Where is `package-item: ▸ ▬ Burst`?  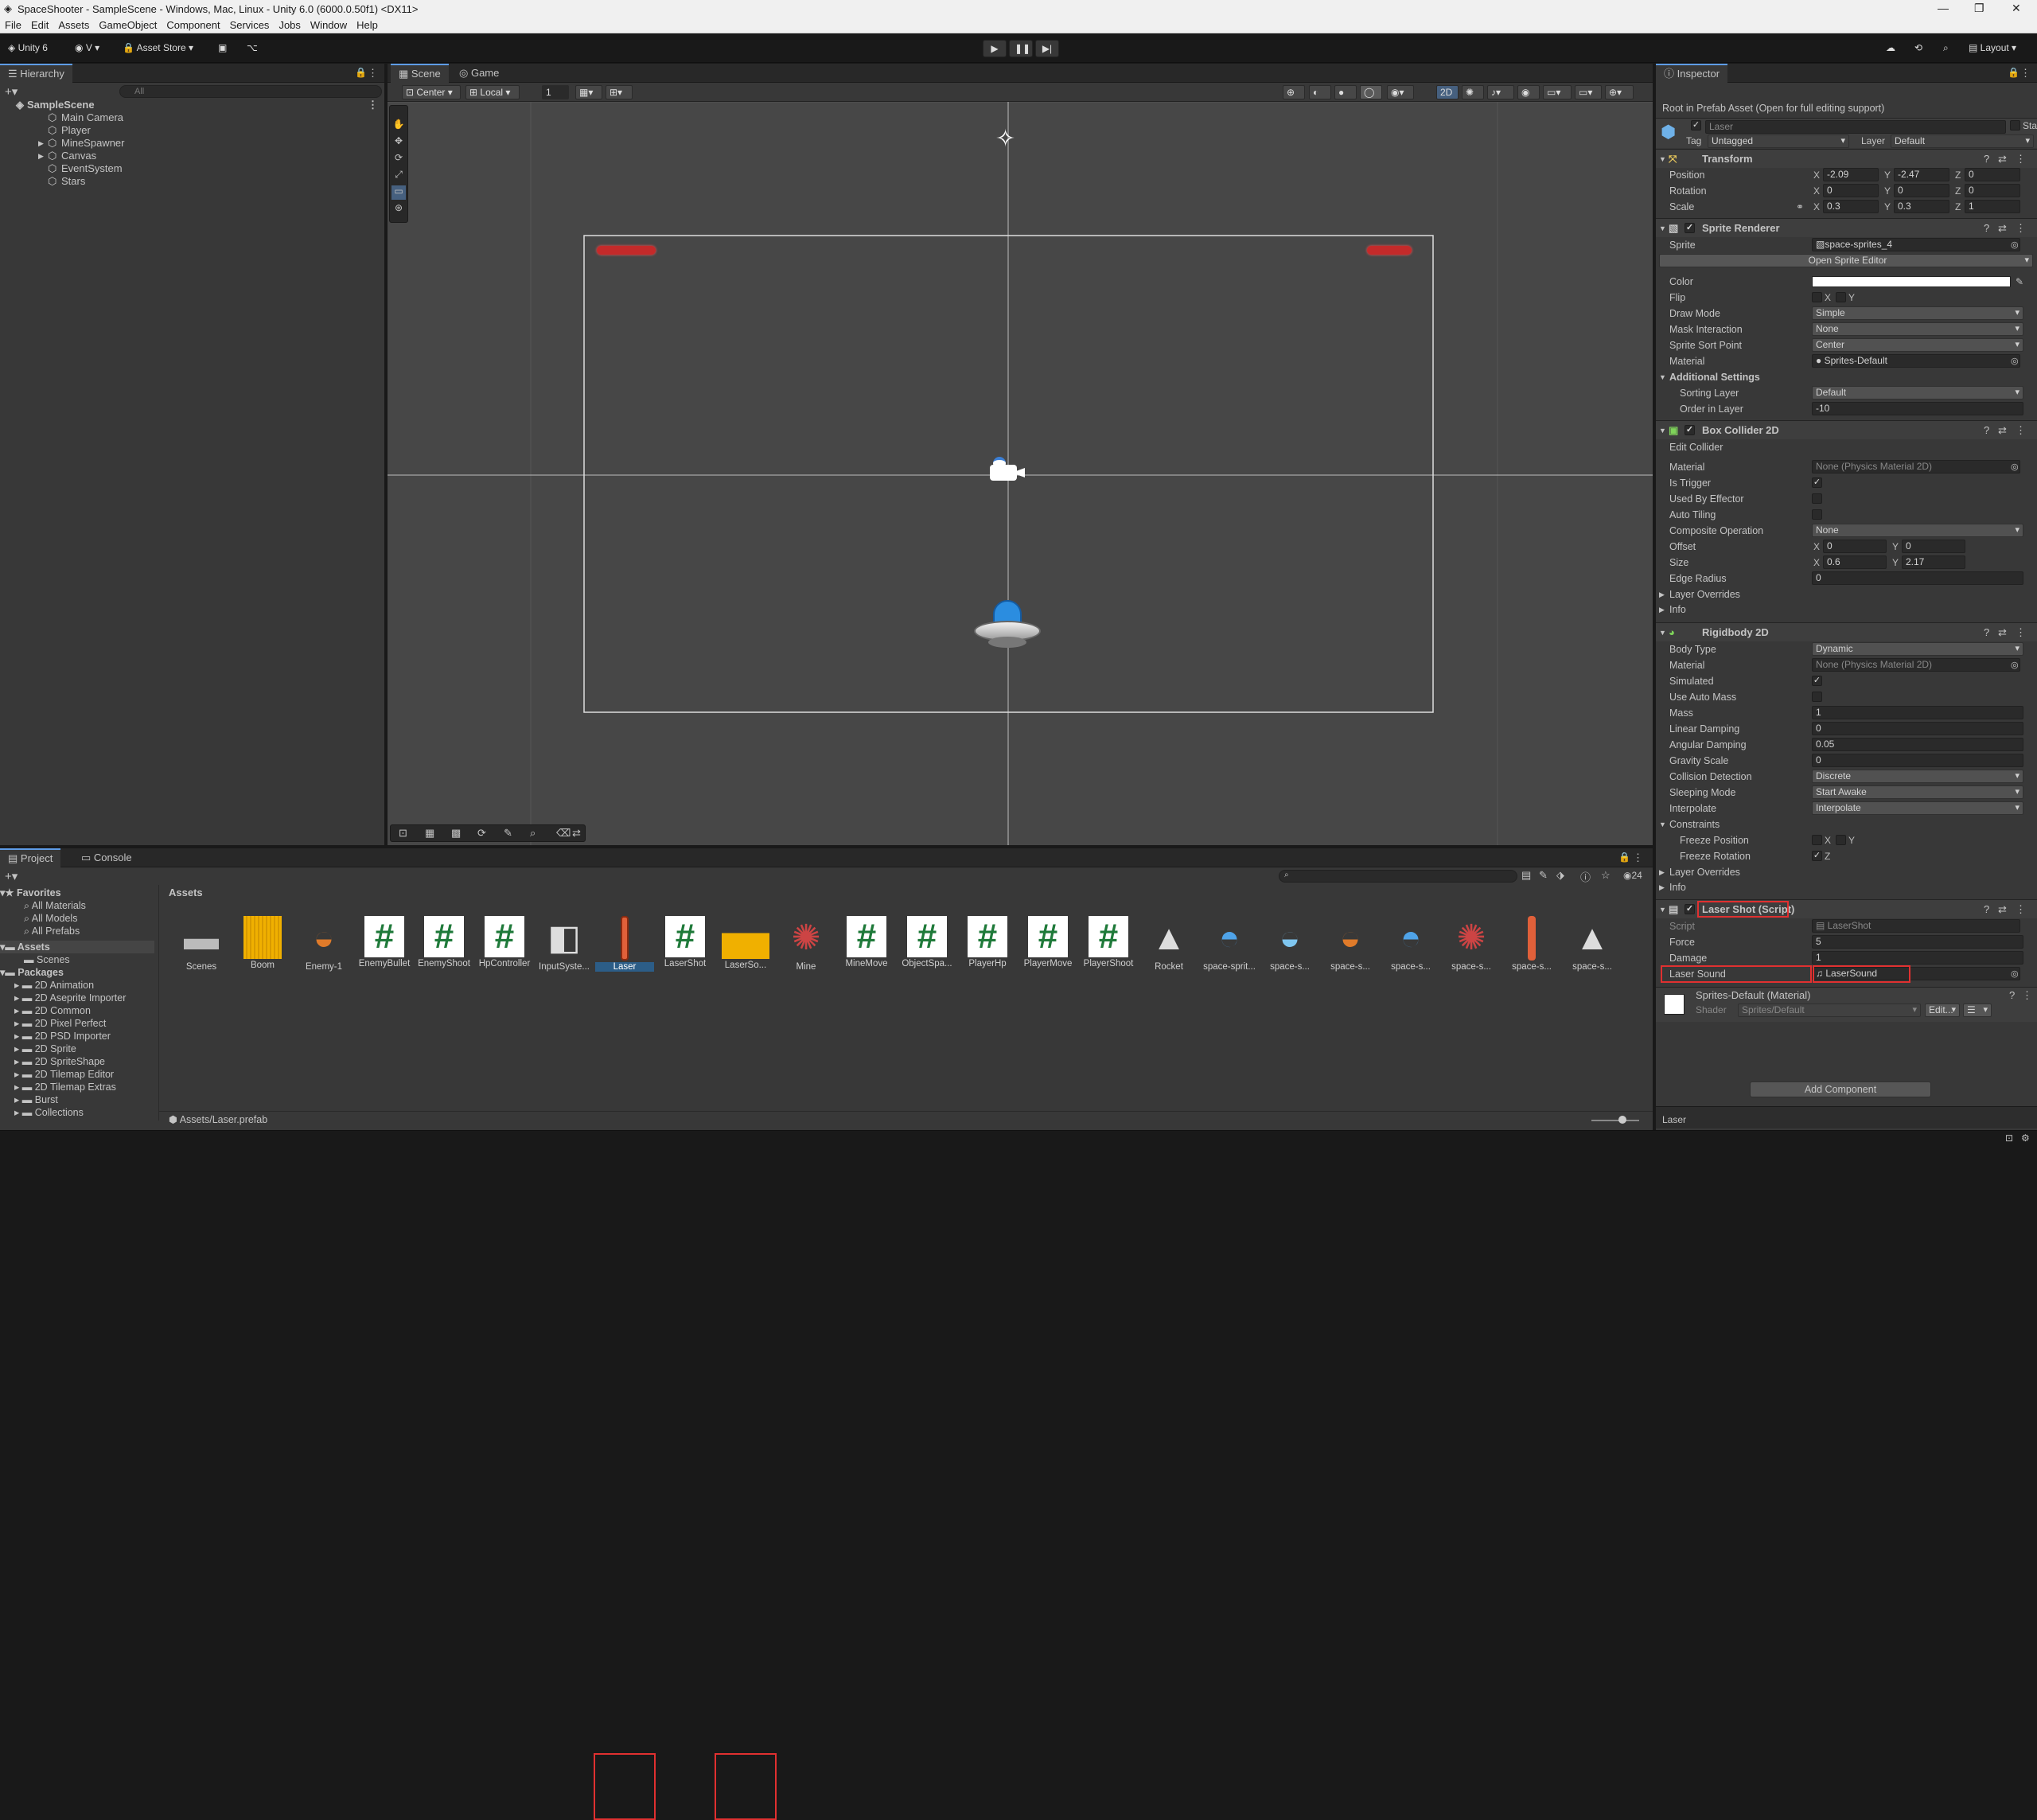
package-item: ▸ ▬ Burst is located at coordinates (36, 1099).